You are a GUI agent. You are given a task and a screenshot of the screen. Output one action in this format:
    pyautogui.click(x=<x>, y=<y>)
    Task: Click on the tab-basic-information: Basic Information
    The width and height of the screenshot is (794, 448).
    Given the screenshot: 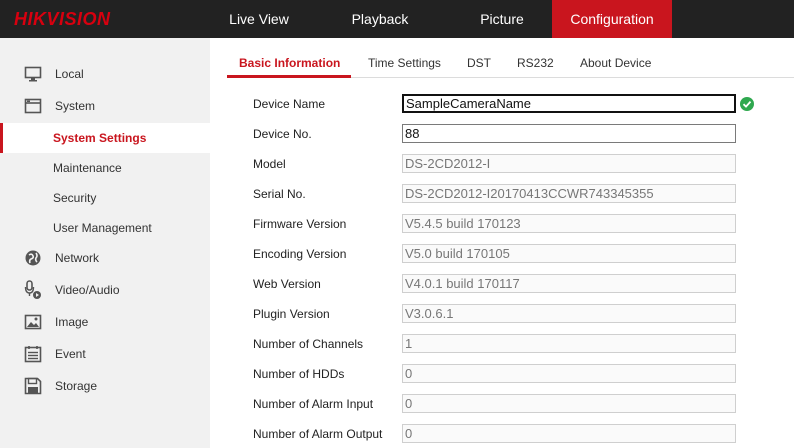 What is the action you would take?
    pyautogui.click(x=289, y=63)
    